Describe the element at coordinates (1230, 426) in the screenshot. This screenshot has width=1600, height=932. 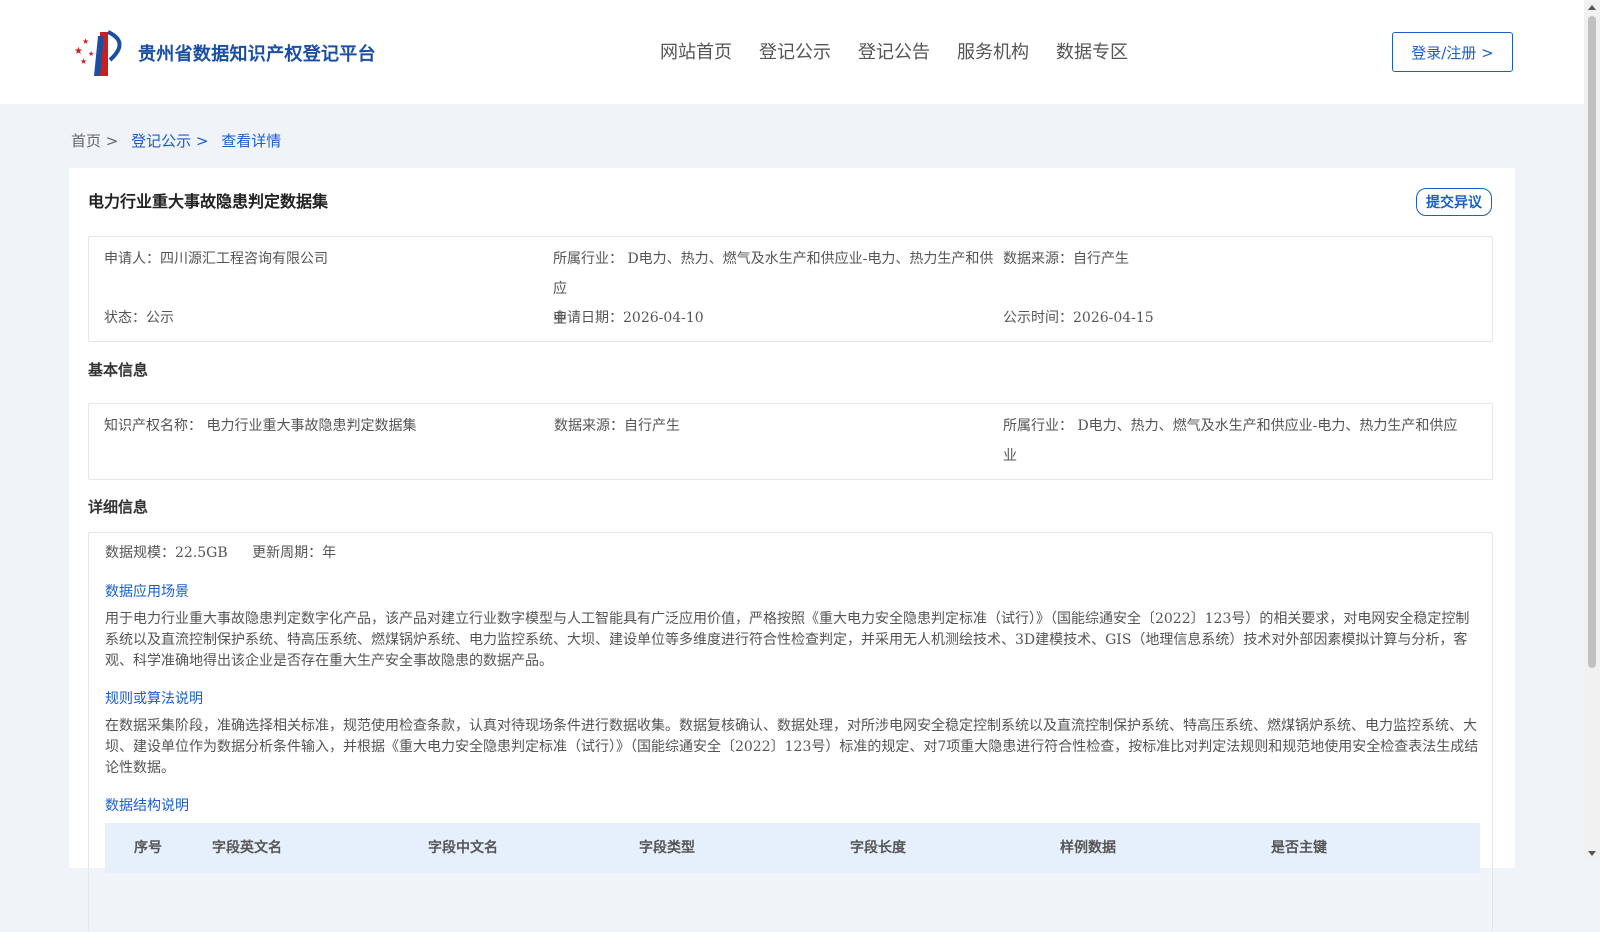
I see `basic-industry-line1: 所属行业： D电力、热力、燃气及水生产和供应业-电力、热力生产和供应` at that location.